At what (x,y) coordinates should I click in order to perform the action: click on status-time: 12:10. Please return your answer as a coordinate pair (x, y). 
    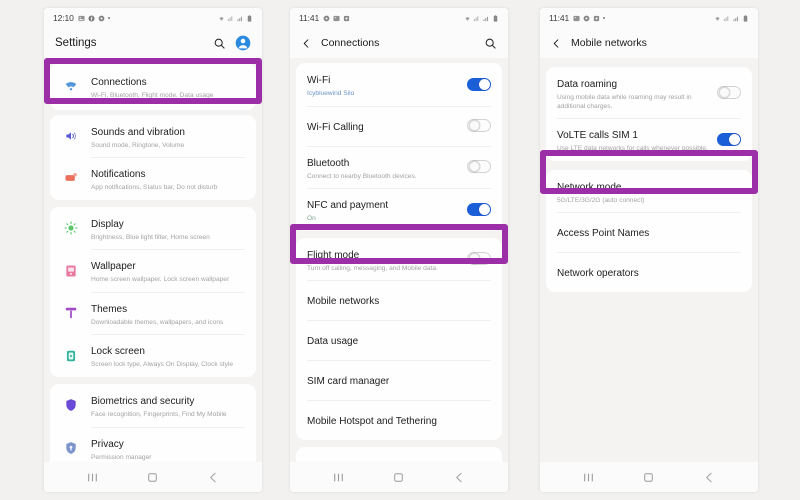
    Looking at the image, I should click on (63, 18).